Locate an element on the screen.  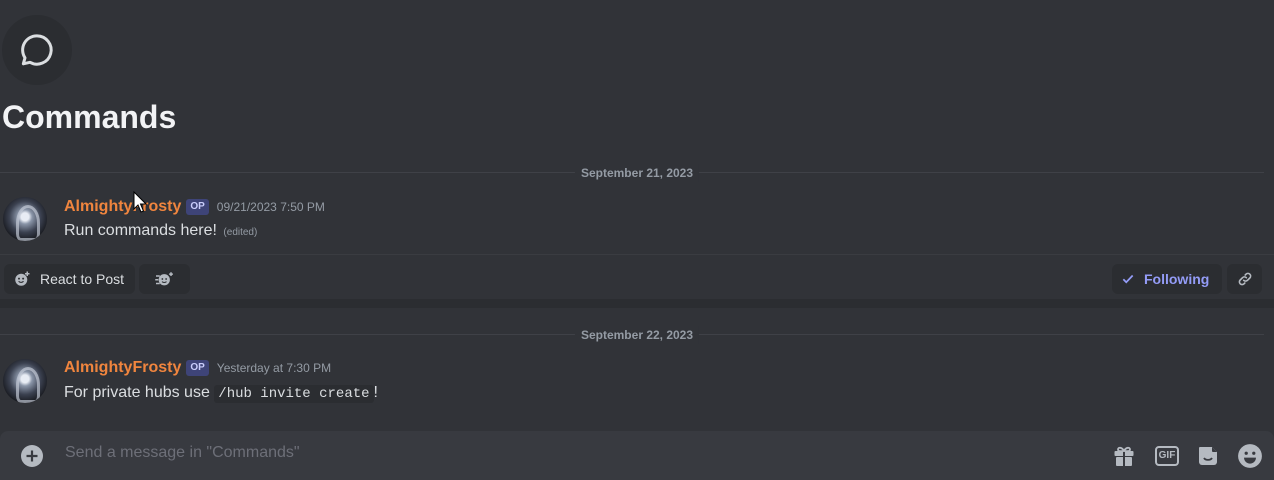
timestamp: 09/21/2023 7:50 PM is located at coordinates (271, 207).